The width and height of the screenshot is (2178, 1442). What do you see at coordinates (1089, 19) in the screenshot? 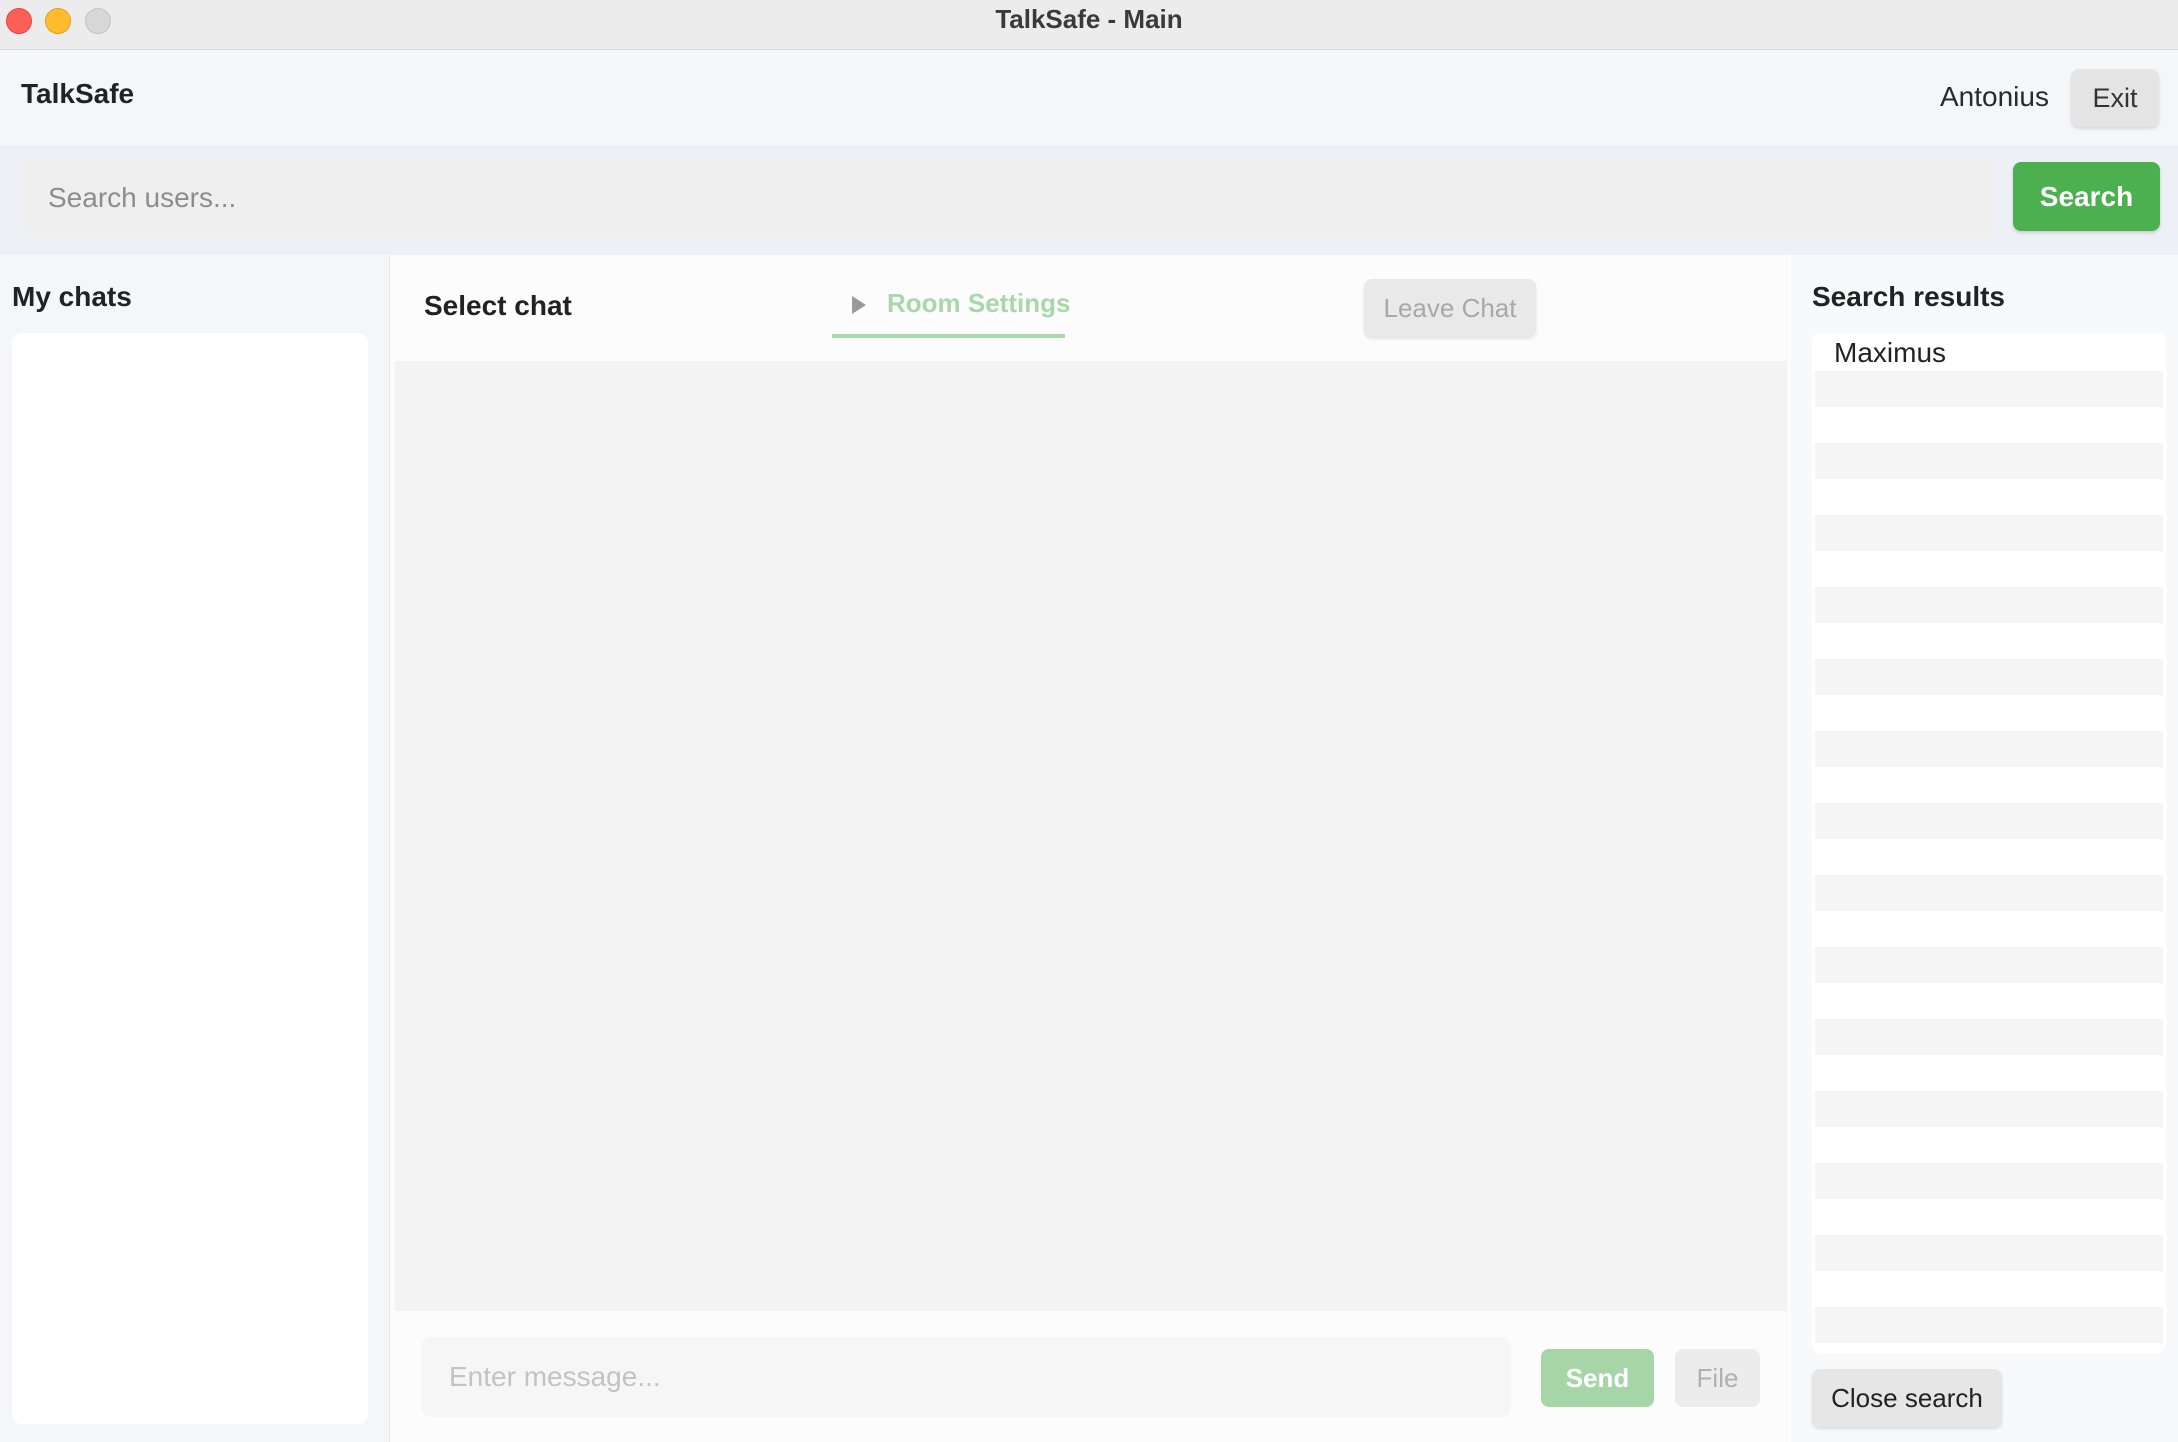
I see `window-title: TalkSafe - Main` at bounding box center [1089, 19].